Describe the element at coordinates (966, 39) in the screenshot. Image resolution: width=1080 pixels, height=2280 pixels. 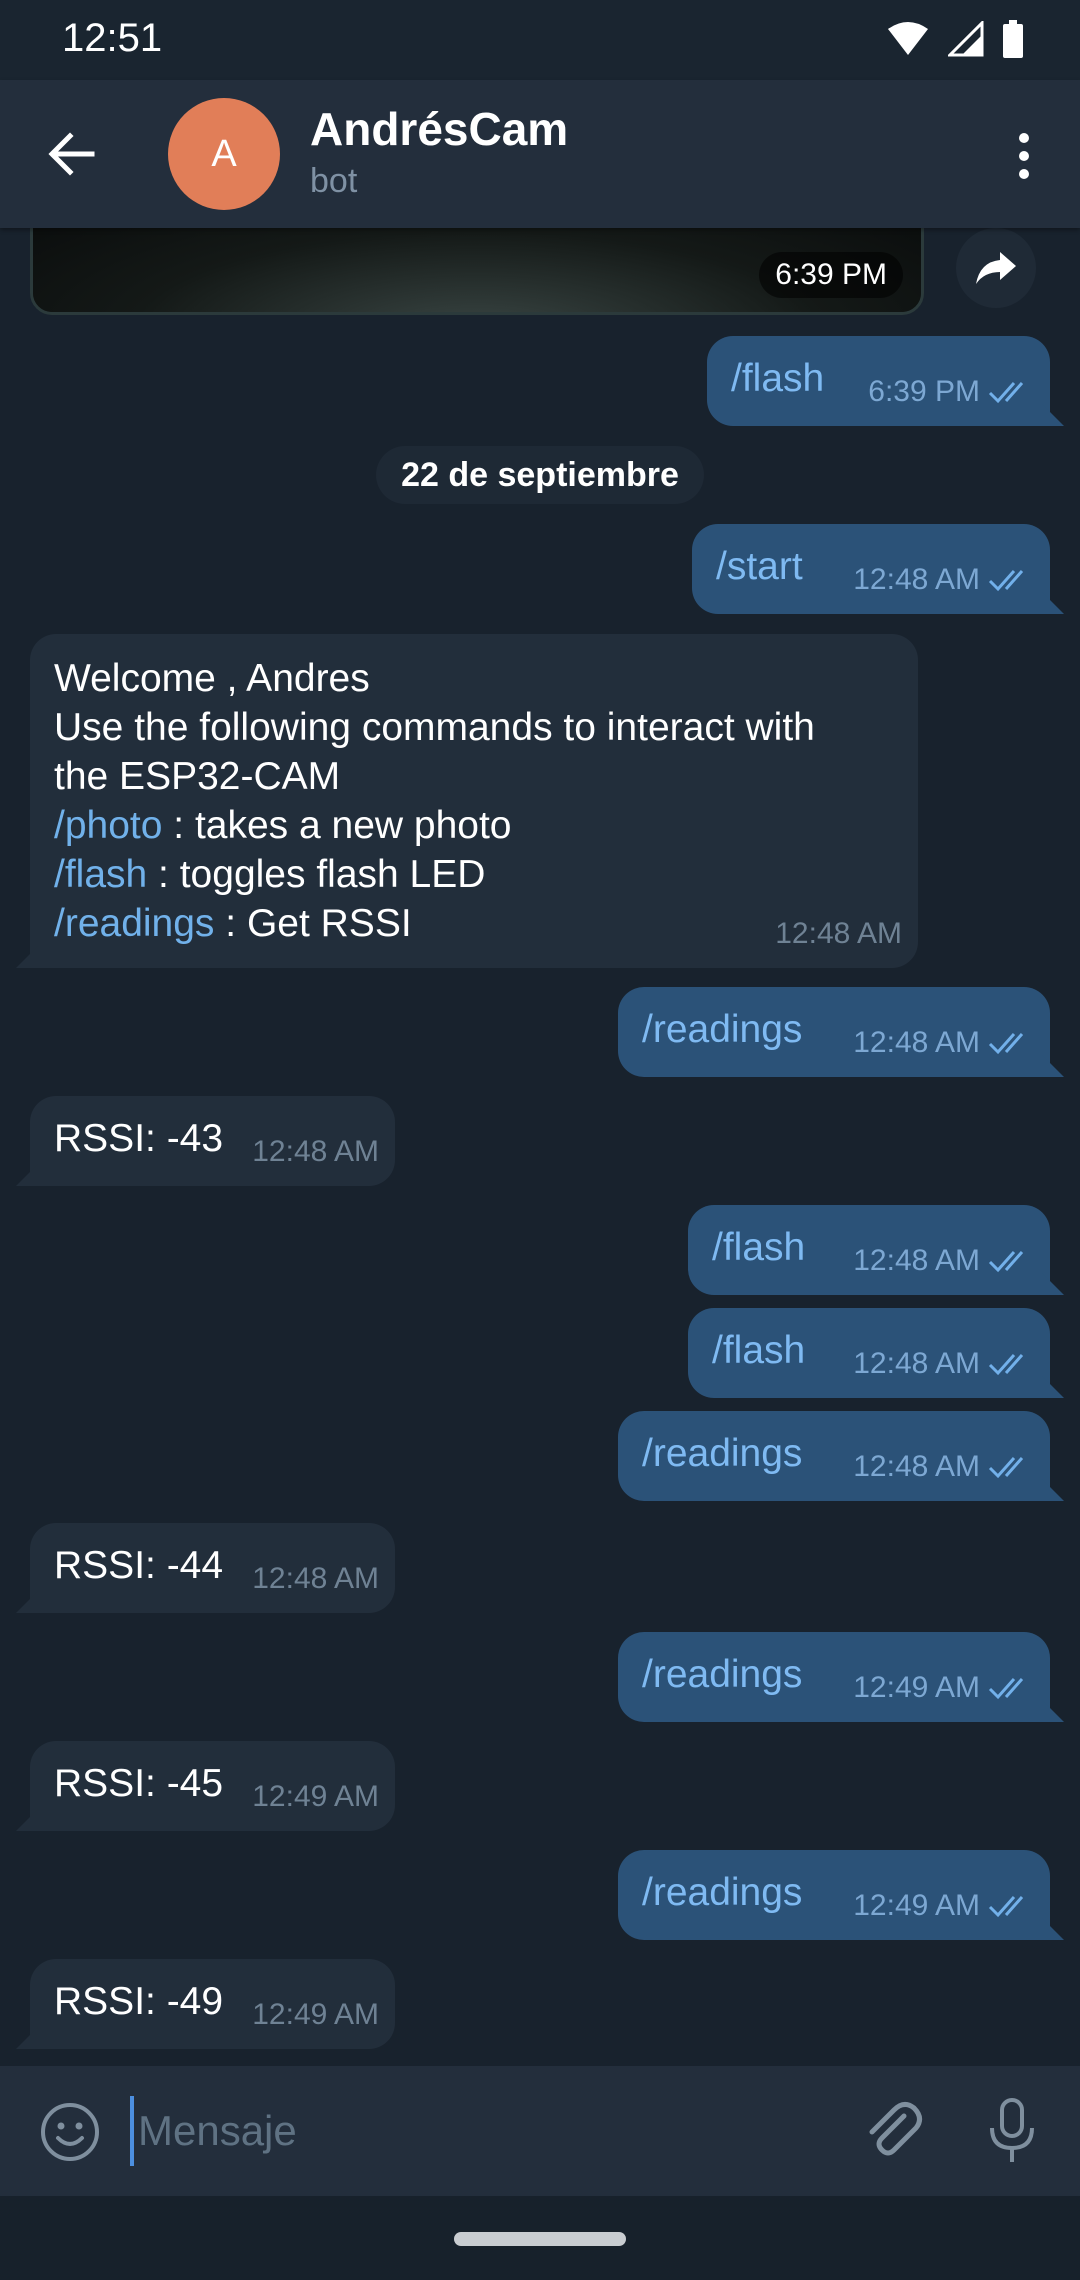
I see `signal-icon` at that location.